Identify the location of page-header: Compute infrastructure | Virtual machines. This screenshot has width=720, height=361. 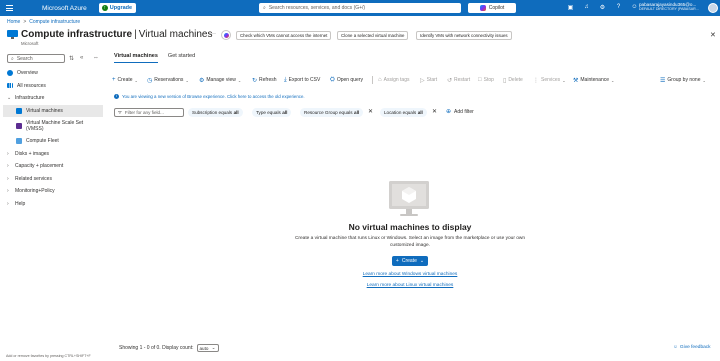
(109, 34).